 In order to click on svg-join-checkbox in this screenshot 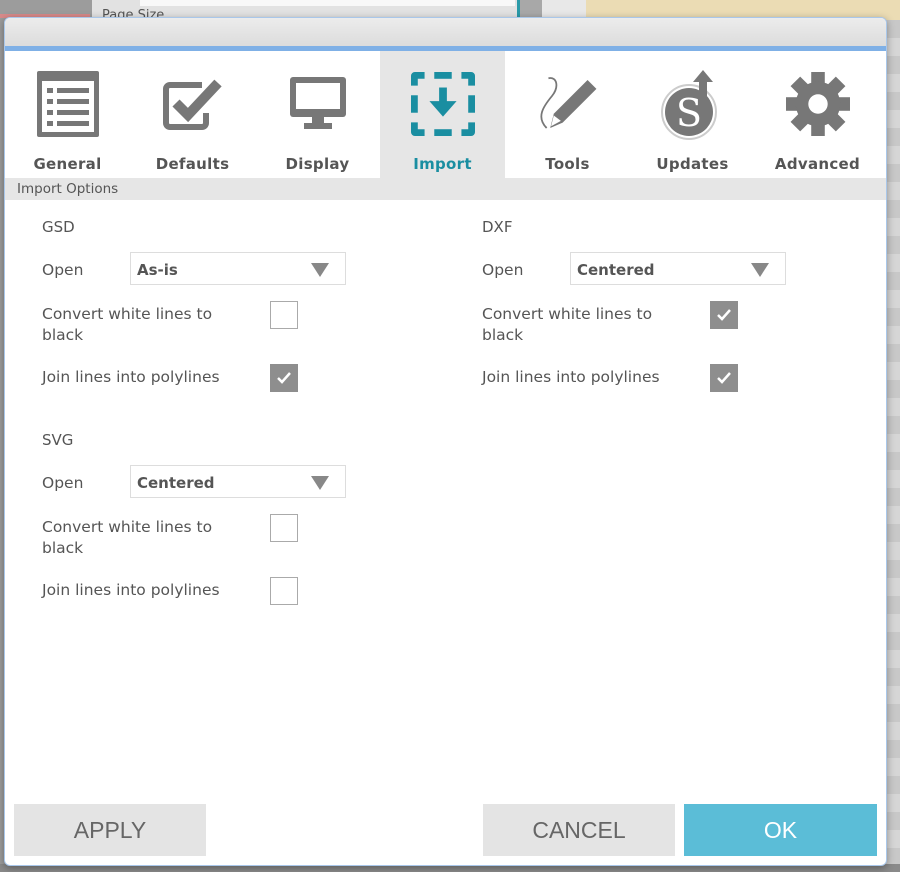, I will do `click(284, 591)`.